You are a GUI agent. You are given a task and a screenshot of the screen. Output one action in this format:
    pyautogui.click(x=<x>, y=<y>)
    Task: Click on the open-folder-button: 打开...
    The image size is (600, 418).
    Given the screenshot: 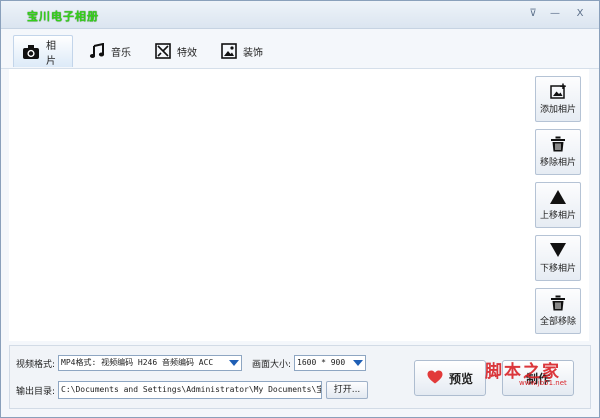 What is the action you would take?
    pyautogui.click(x=347, y=390)
    